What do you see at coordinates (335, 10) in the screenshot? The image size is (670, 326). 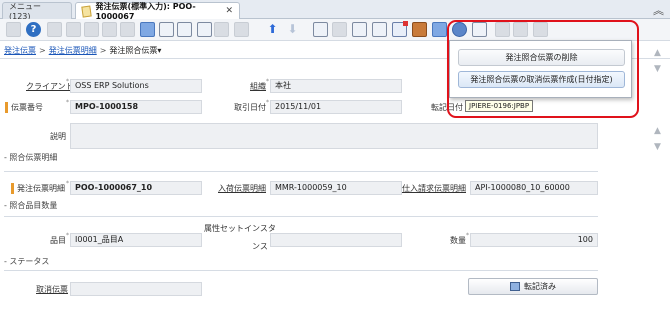 I see `tab-bar: メニュー (123) 発注伝票(標準入力): POO-1000067 ✕ ︽` at bounding box center [335, 10].